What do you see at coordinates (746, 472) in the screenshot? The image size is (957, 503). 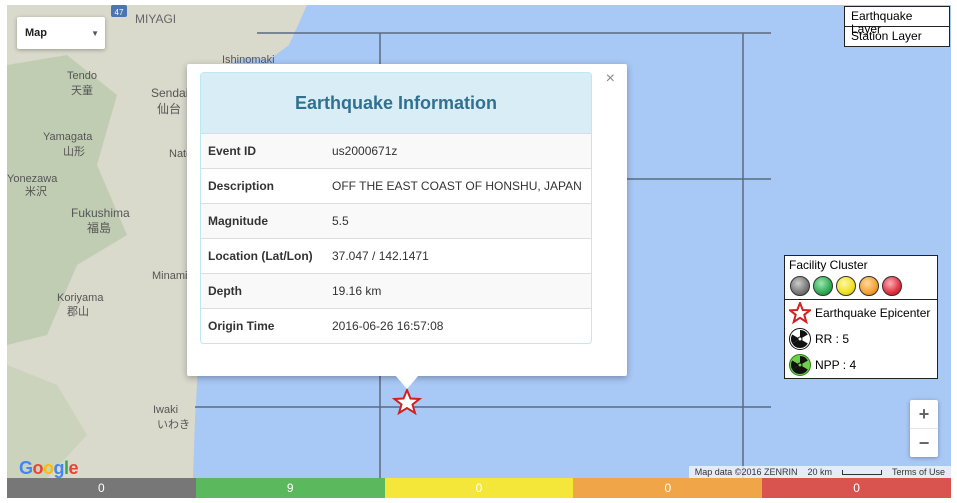 I see `attribution-text: Map data ©2016 ZENRIN` at bounding box center [746, 472].